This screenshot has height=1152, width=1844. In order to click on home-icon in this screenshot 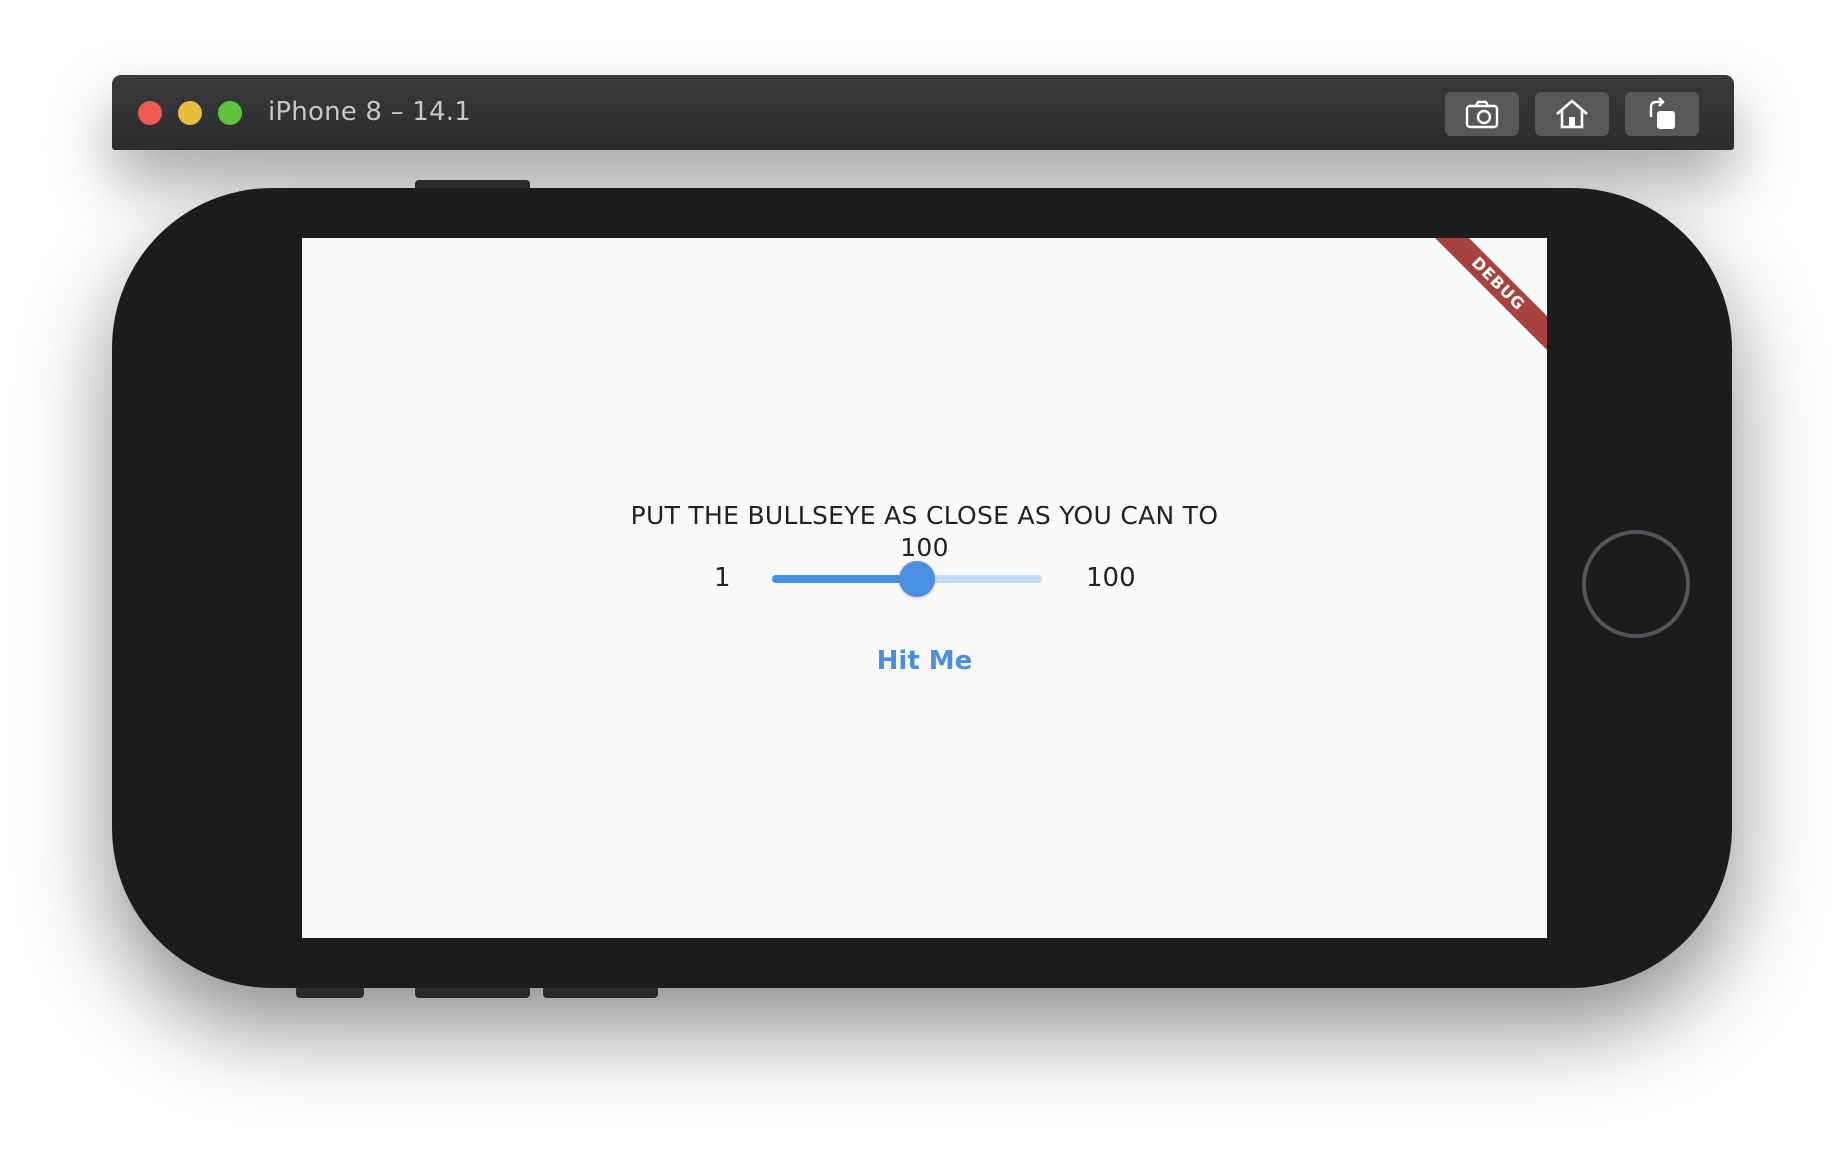, I will do `click(1572, 114)`.